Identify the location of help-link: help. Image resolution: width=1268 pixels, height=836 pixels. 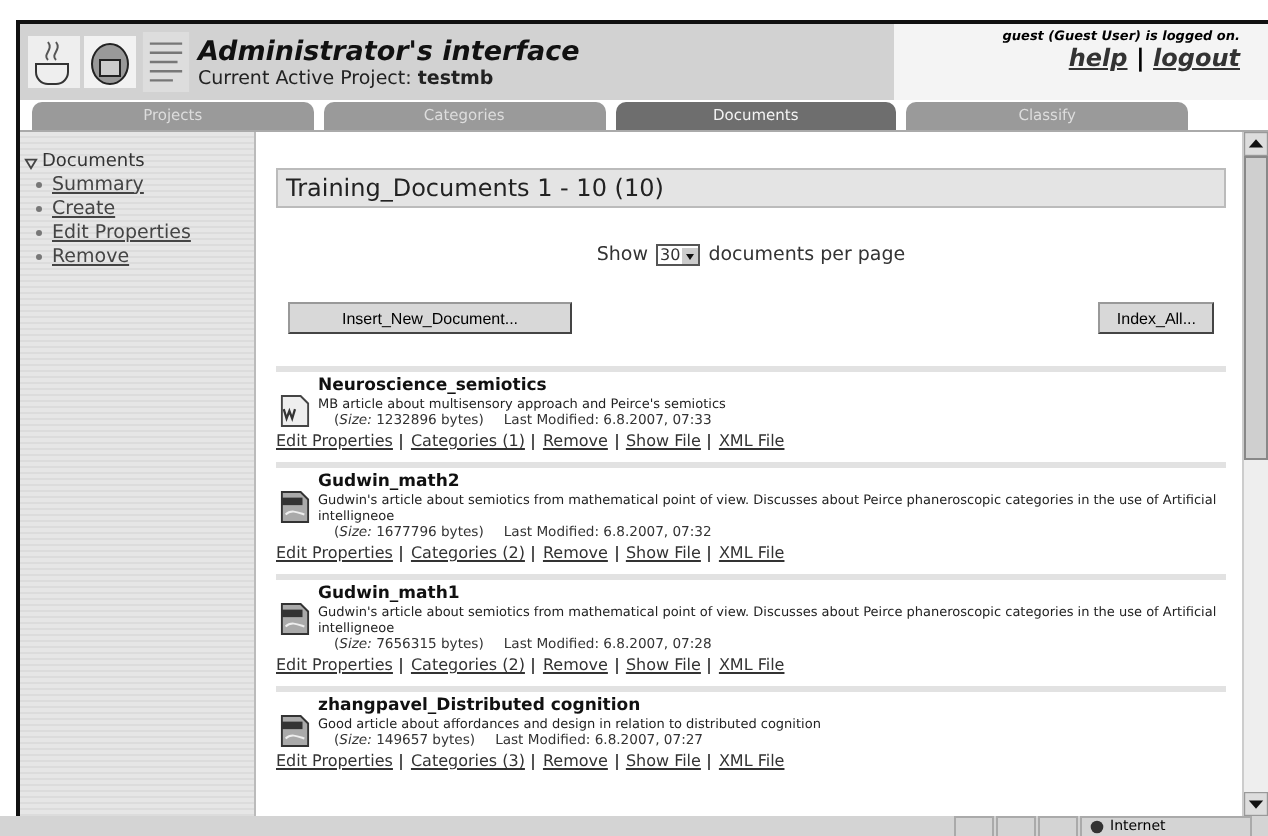
(1098, 58).